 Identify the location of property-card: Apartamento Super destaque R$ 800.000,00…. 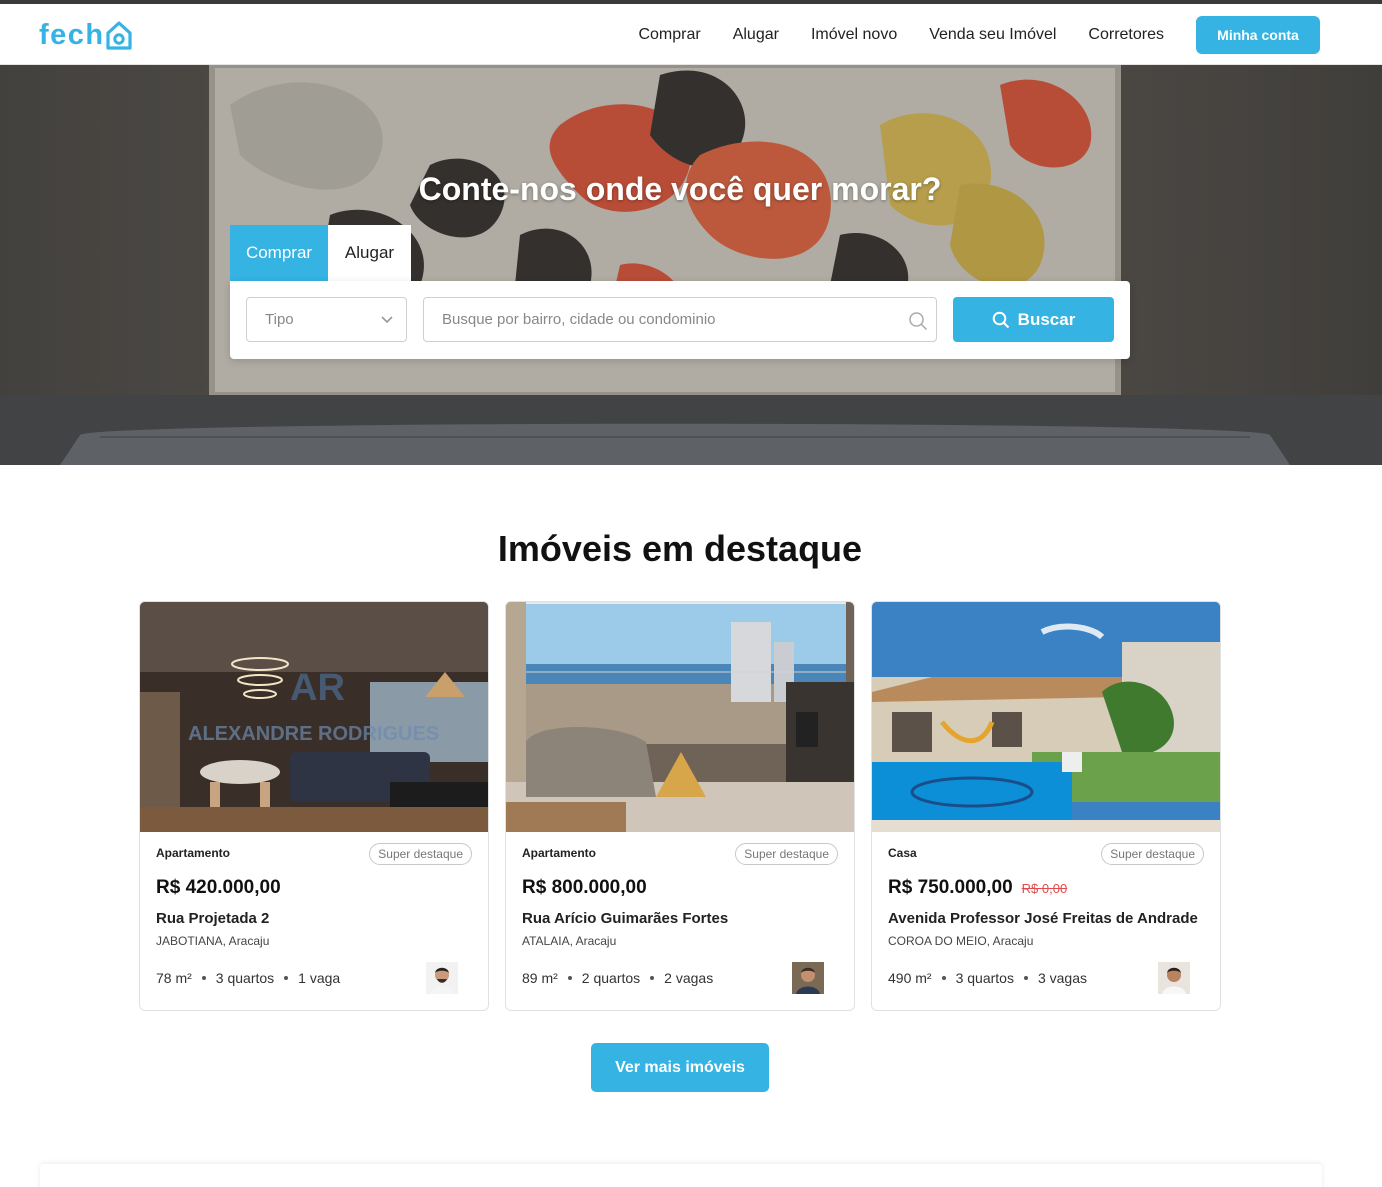
(680, 806).